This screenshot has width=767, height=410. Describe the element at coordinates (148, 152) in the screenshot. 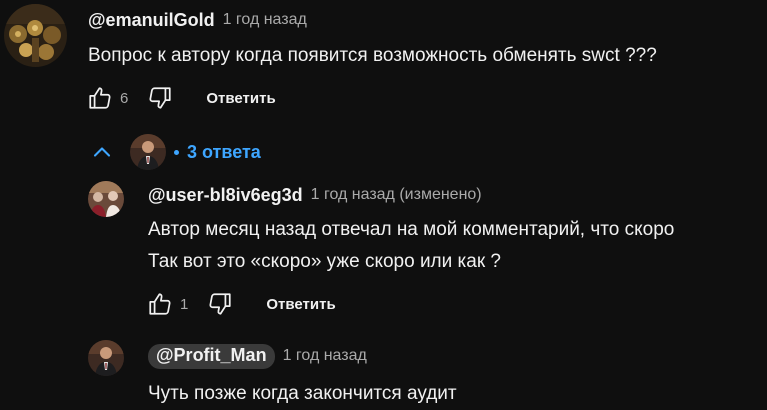

I see `creator-avatar-small` at that location.